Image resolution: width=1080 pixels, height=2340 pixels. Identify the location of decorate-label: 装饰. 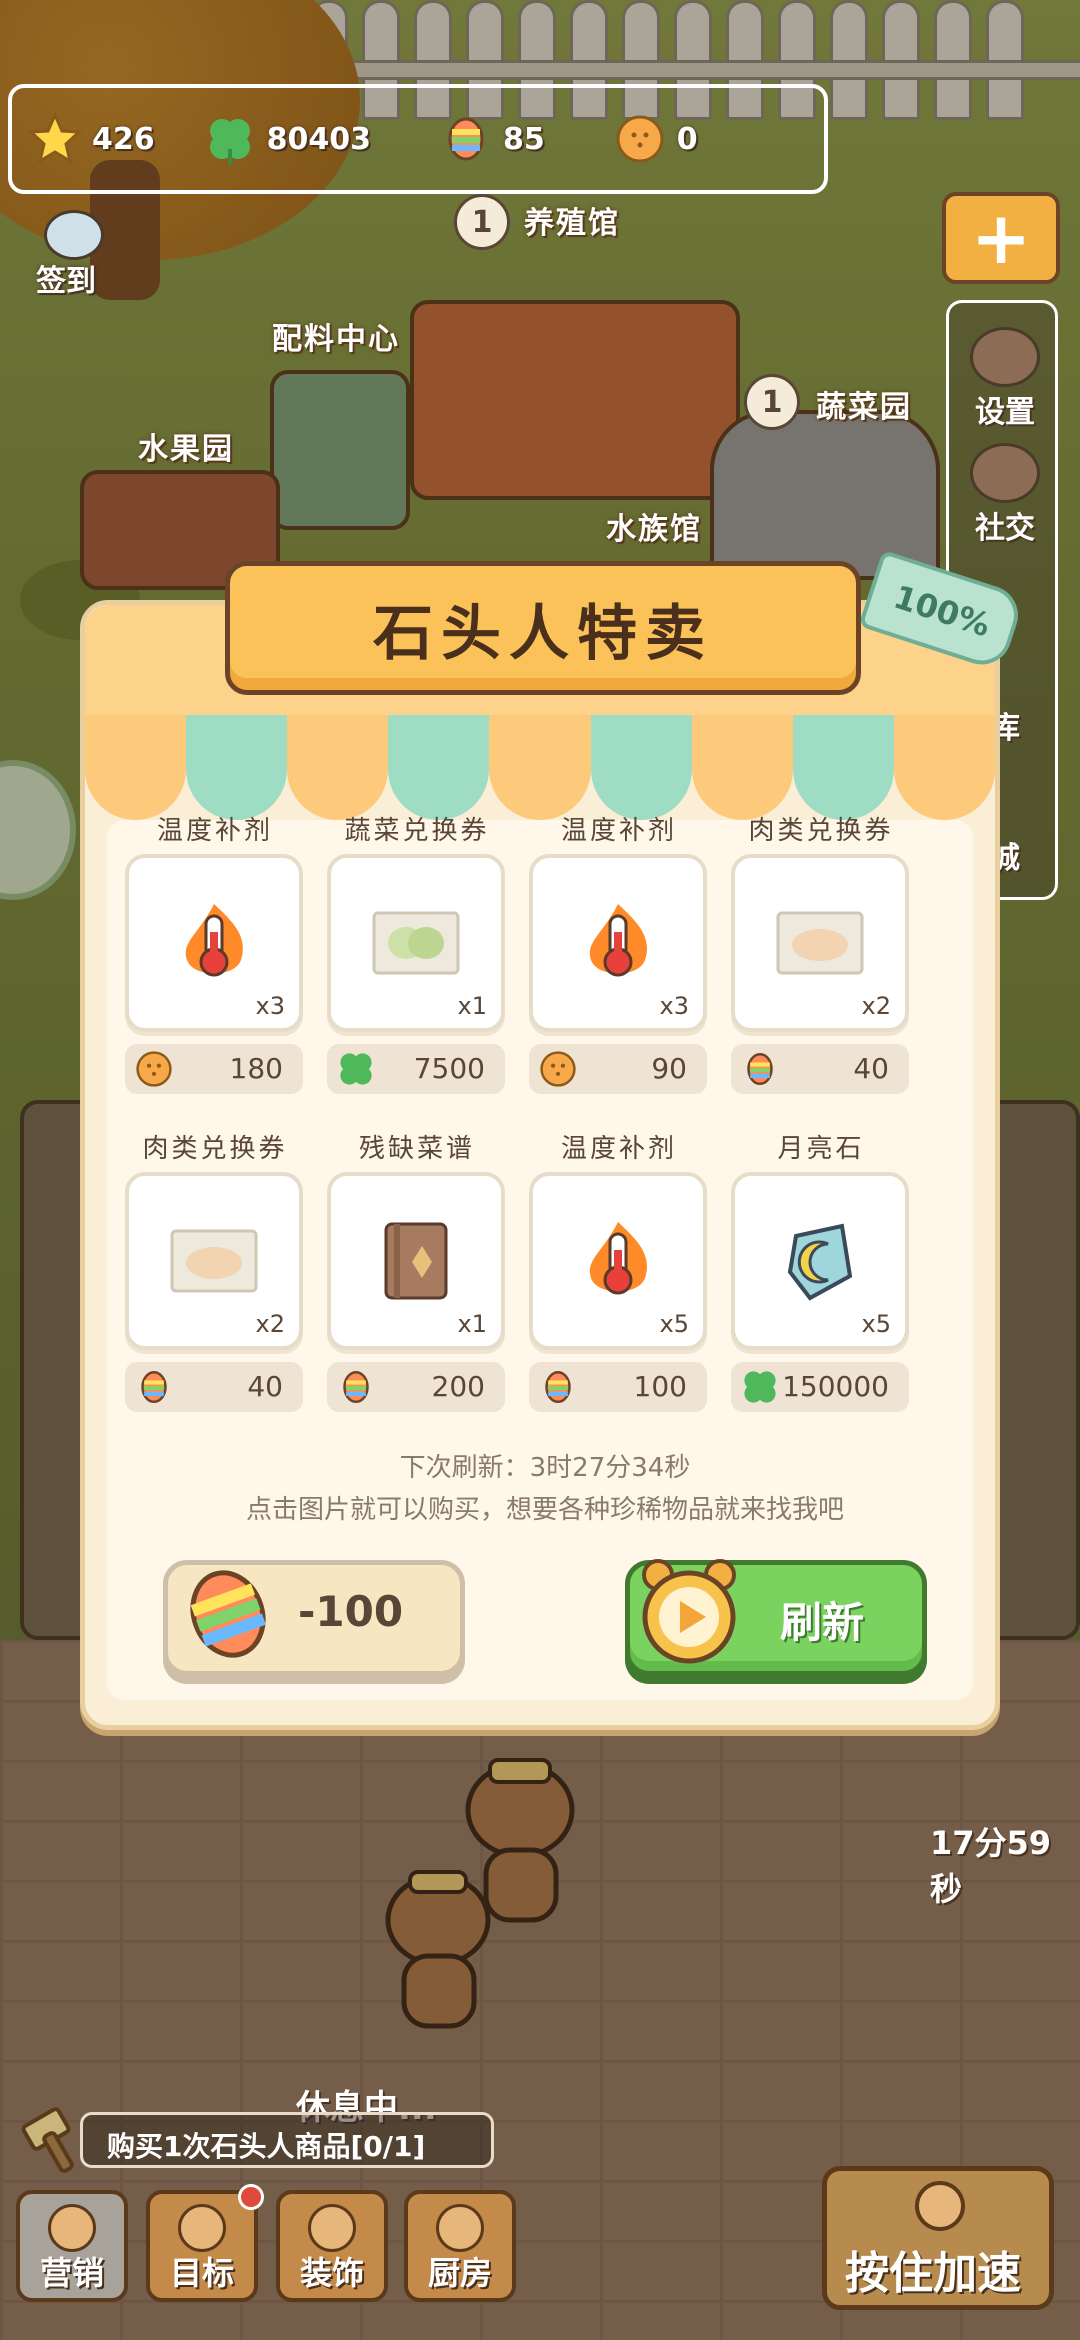
(331, 2273).